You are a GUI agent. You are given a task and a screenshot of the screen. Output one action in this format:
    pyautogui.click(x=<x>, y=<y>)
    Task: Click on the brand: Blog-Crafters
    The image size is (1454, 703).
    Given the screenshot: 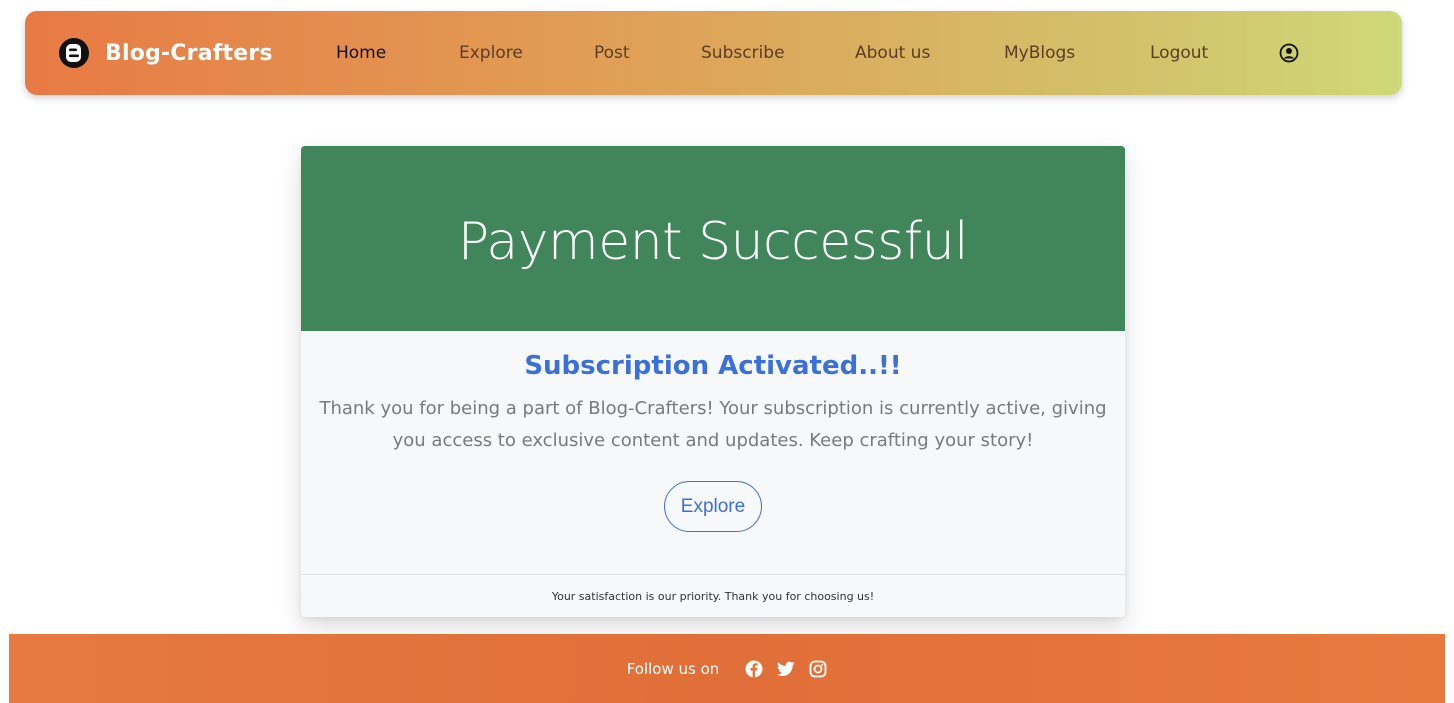 What is the action you would take?
    pyautogui.click(x=166, y=53)
    